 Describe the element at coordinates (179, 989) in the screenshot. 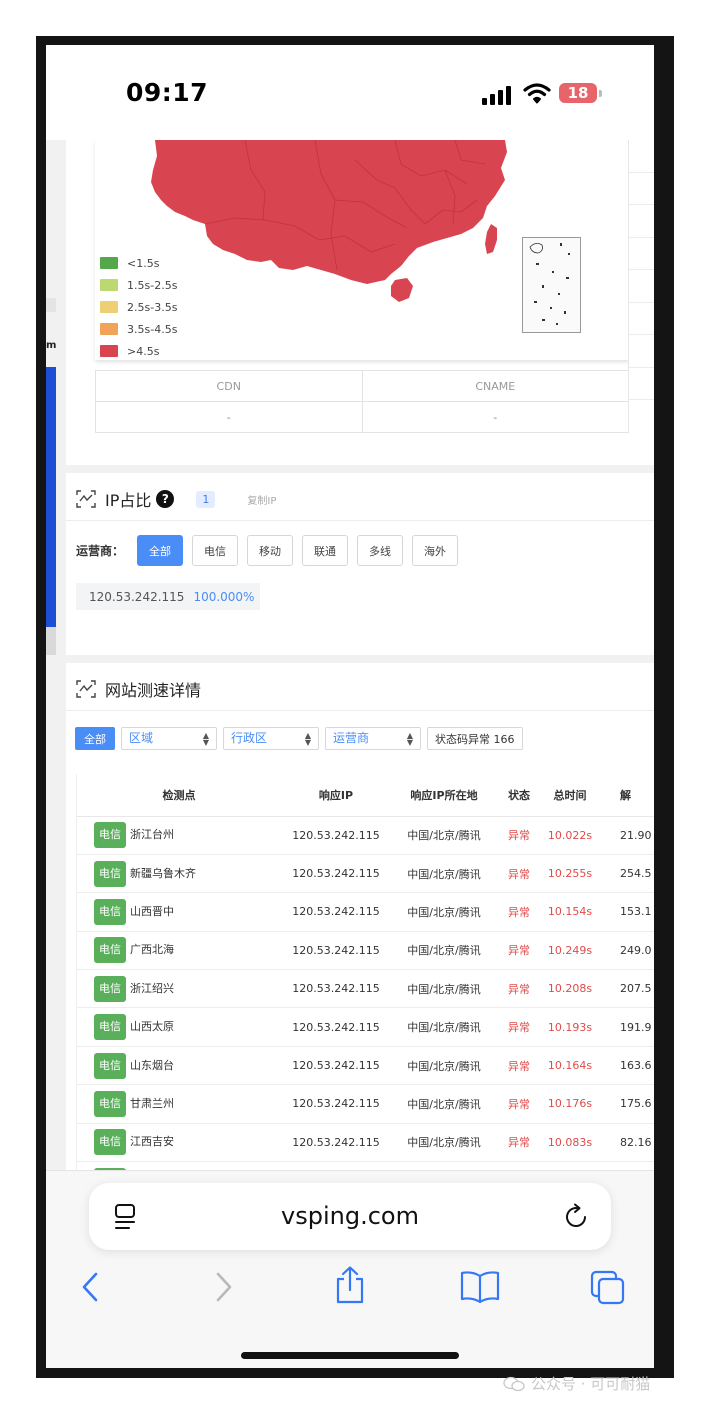

I see `probe-cell: 电信 浙江绍兴` at that location.